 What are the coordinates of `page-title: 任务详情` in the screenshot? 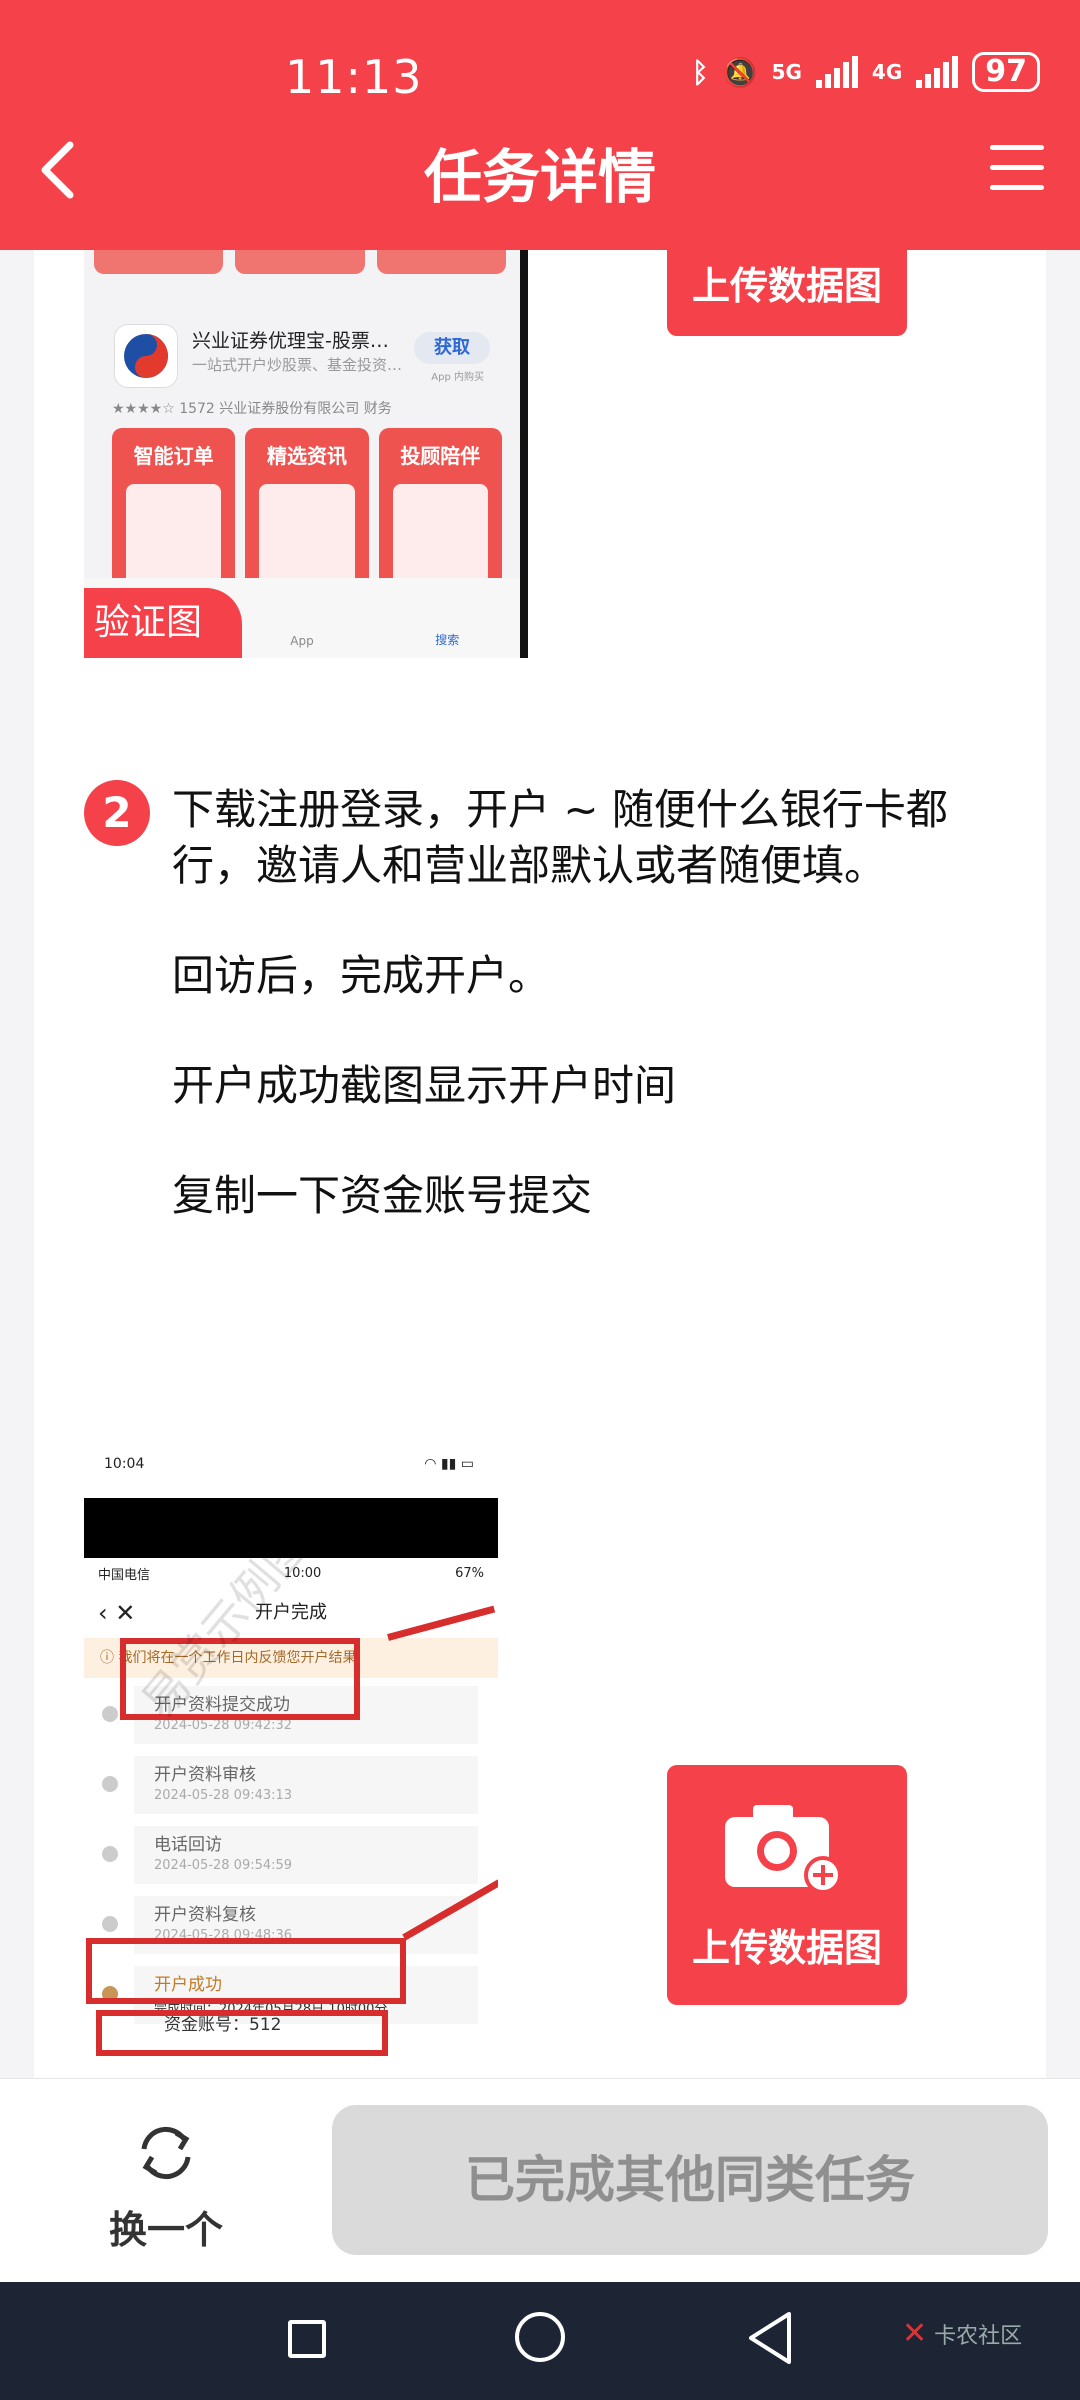 It's located at (539, 177).